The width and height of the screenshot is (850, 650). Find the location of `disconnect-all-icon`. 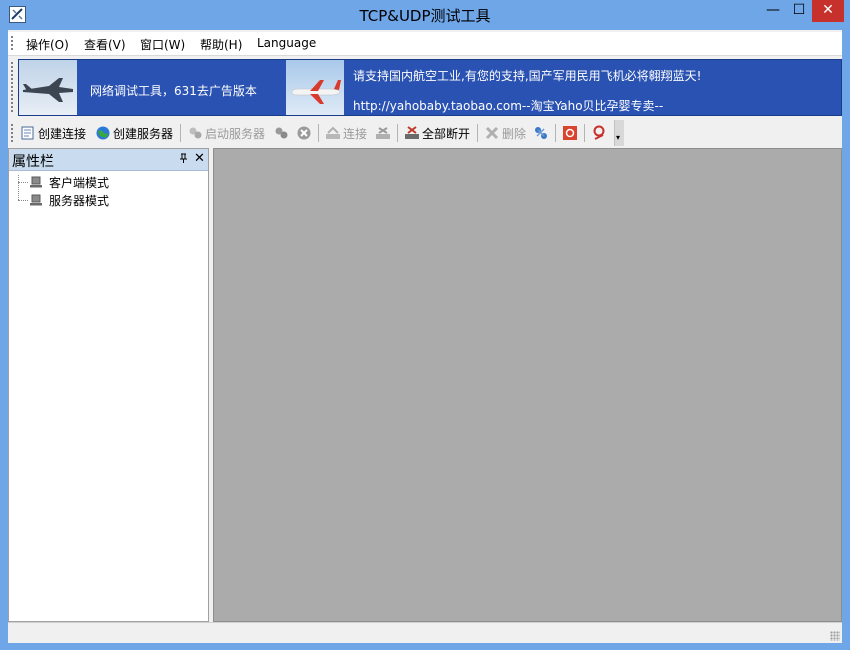

disconnect-all-icon is located at coordinates (412, 132).